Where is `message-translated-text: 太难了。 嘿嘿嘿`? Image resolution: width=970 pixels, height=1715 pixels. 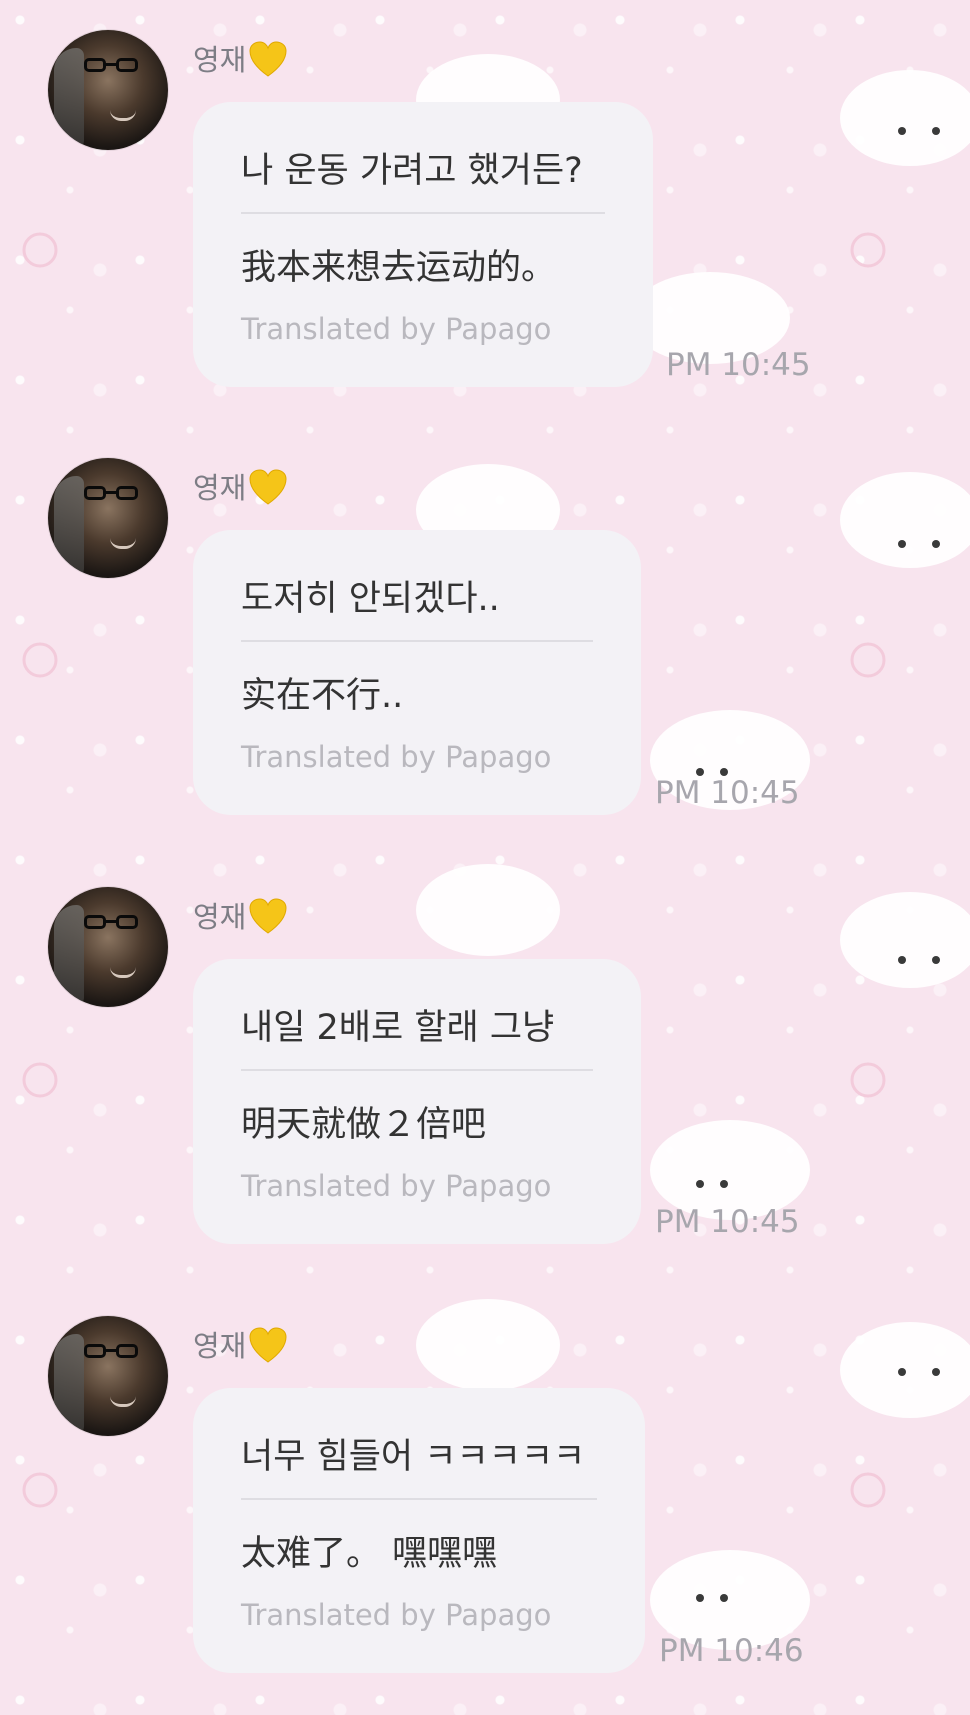
message-translated-text: 太难了。 嘿嘿嘿 is located at coordinates (369, 1554).